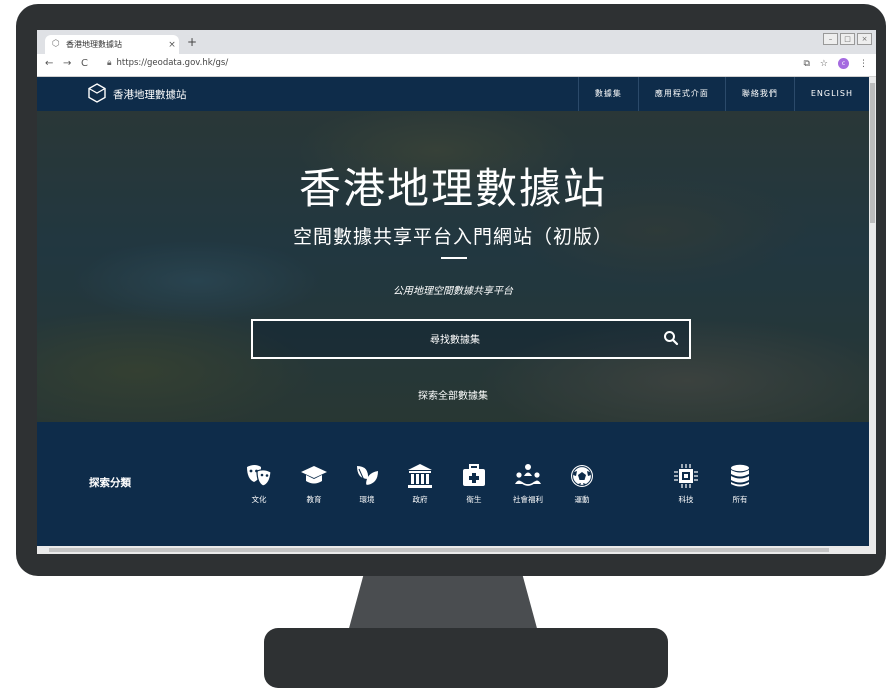  I want to click on window-controls: – □ ×, so click(847, 39).